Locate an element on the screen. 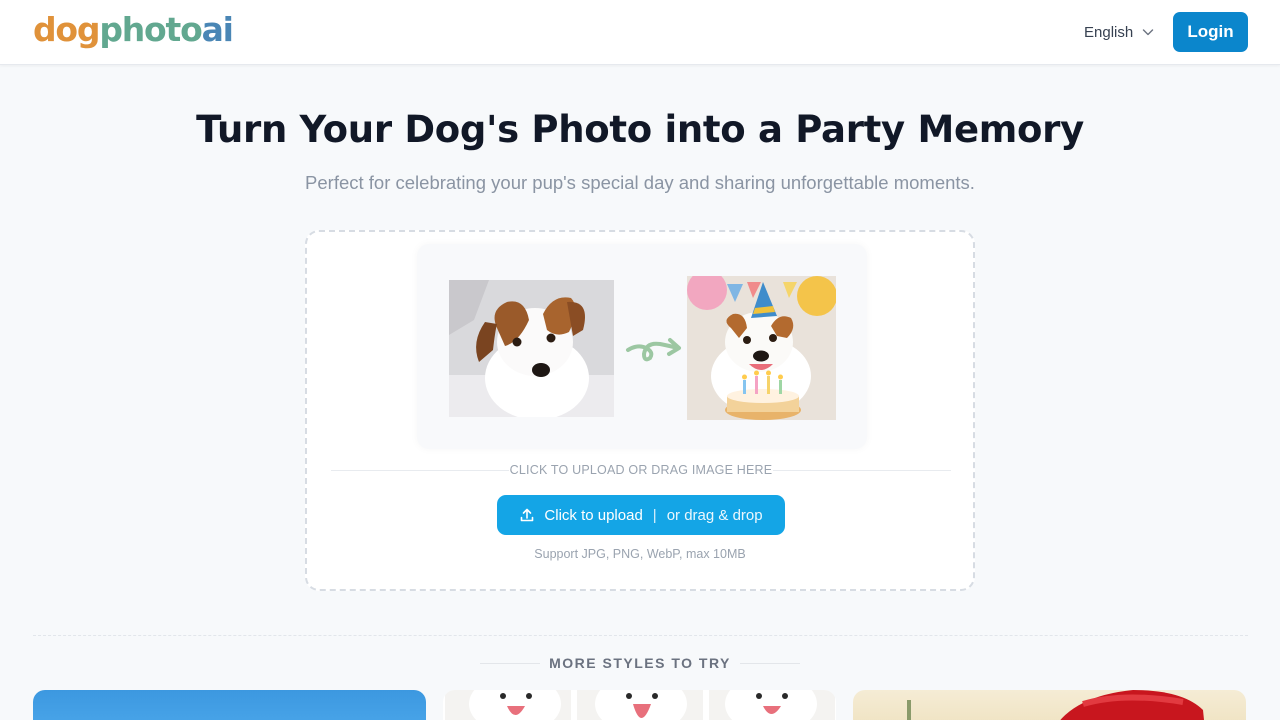 The height and width of the screenshot is (720, 1280). more-styles-header: MORE STYLES TO TRY is located at coordinates (640, 663).